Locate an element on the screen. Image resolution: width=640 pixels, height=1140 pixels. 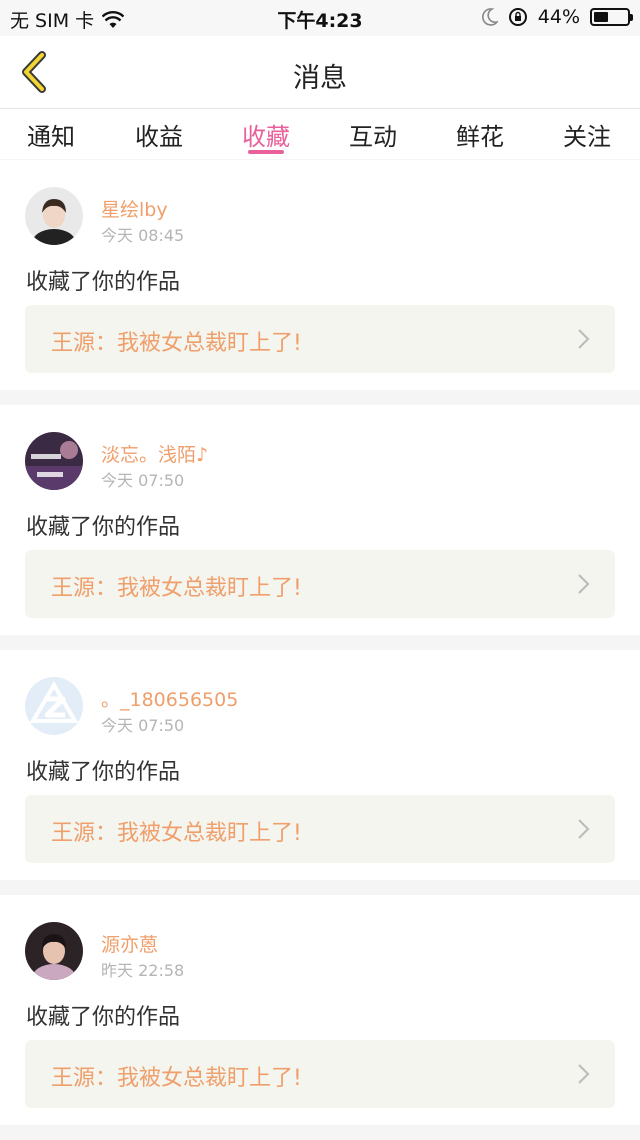
moon-icon is located at coordinates (489, 17).